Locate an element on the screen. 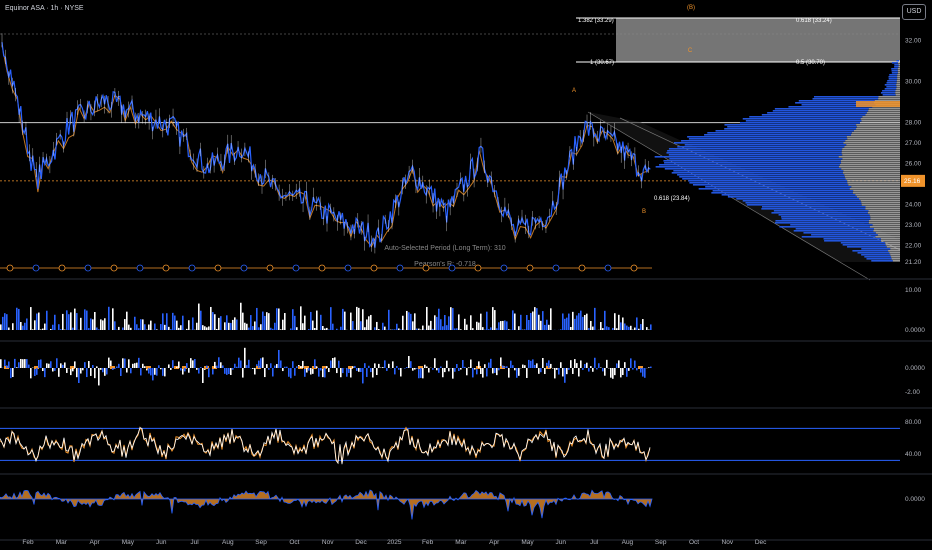  x-tick-label: Sep is located at coordinates (661, 542).